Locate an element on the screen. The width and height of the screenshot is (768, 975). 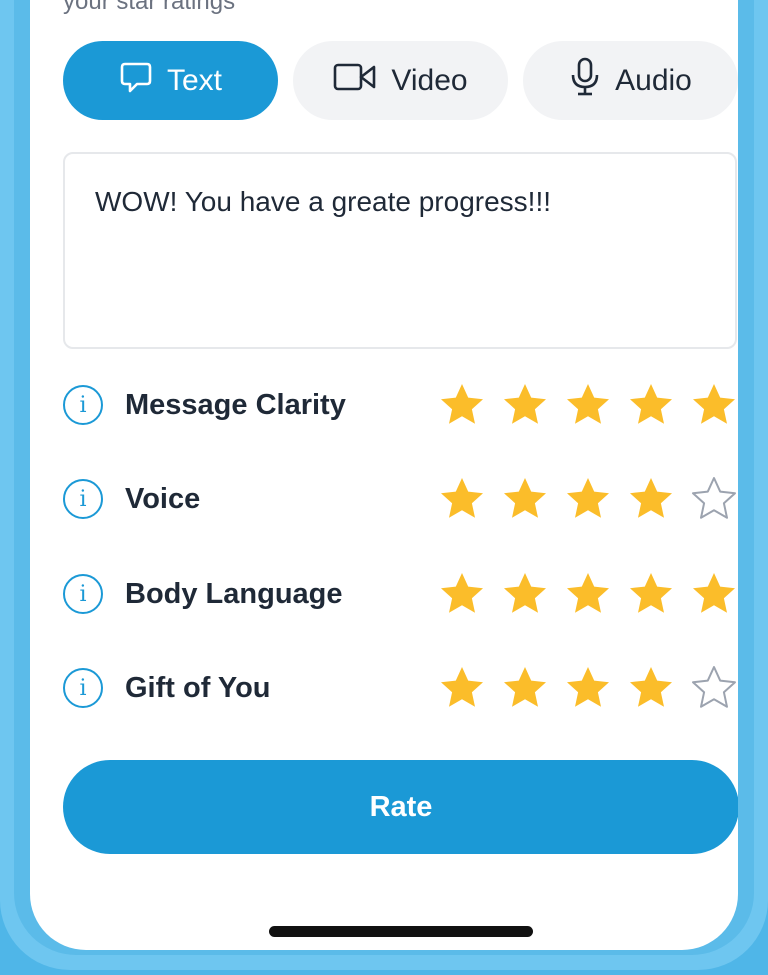
rating-label: Gift of You is located at coordinates (198, 687).